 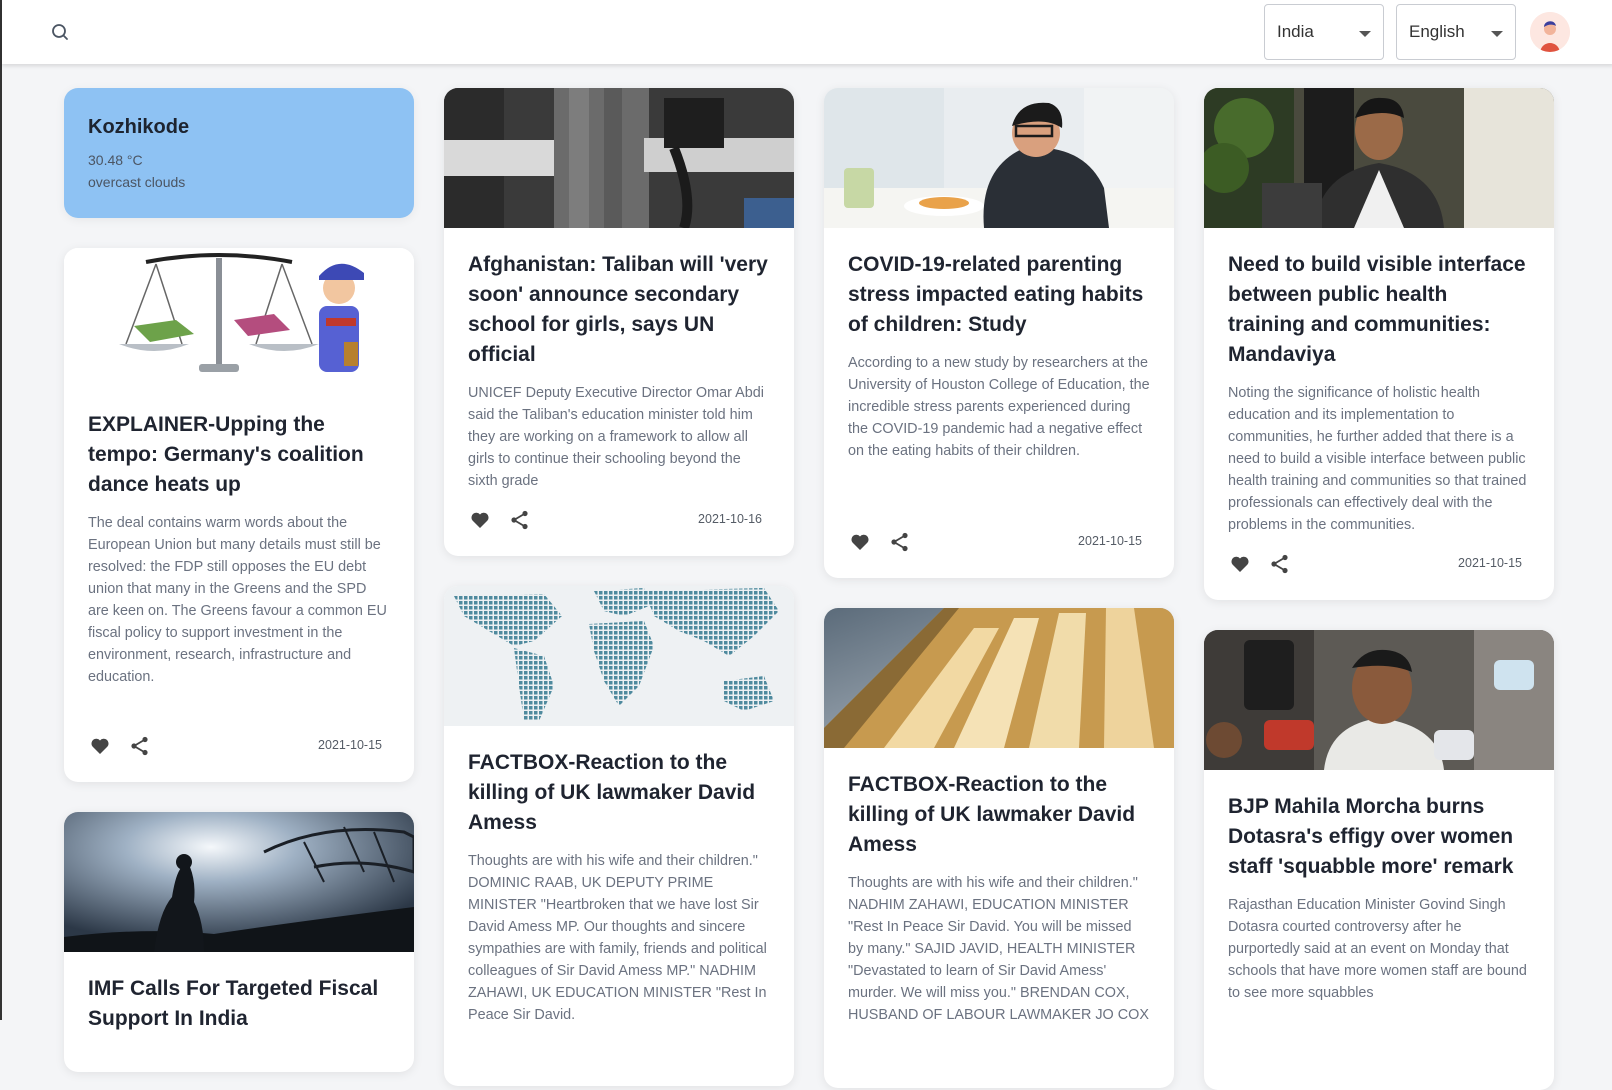 What do you see at coordinates (807, 32) in the screenshot?
I see `top-bar: India English` at bounding box center [807, 32].